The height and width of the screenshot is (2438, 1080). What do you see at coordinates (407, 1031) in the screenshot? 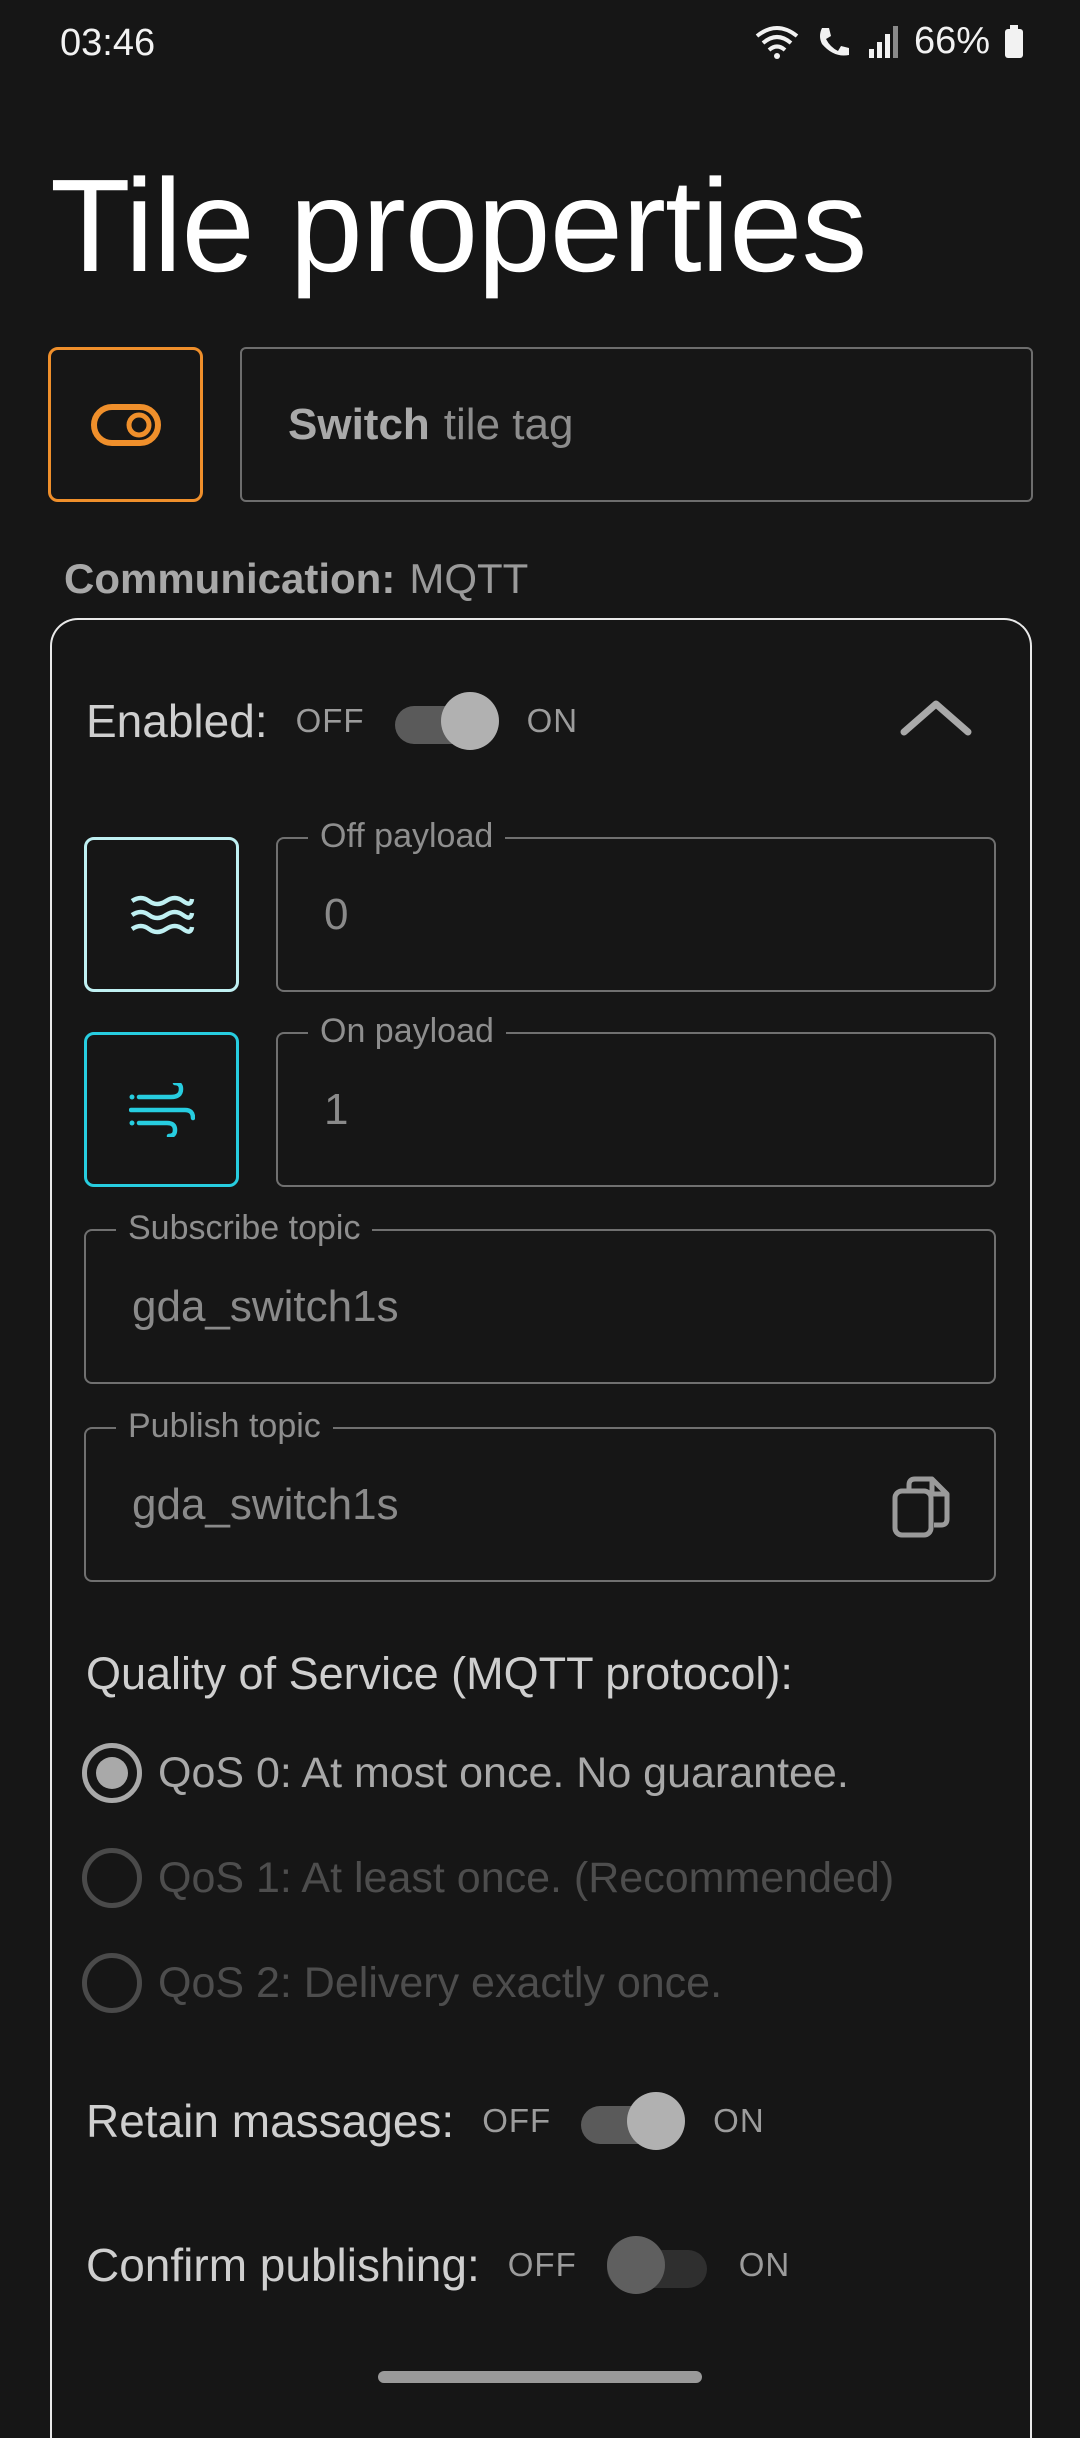
I see `on-payload-label: On payload` at bounding box center [407, 1031].